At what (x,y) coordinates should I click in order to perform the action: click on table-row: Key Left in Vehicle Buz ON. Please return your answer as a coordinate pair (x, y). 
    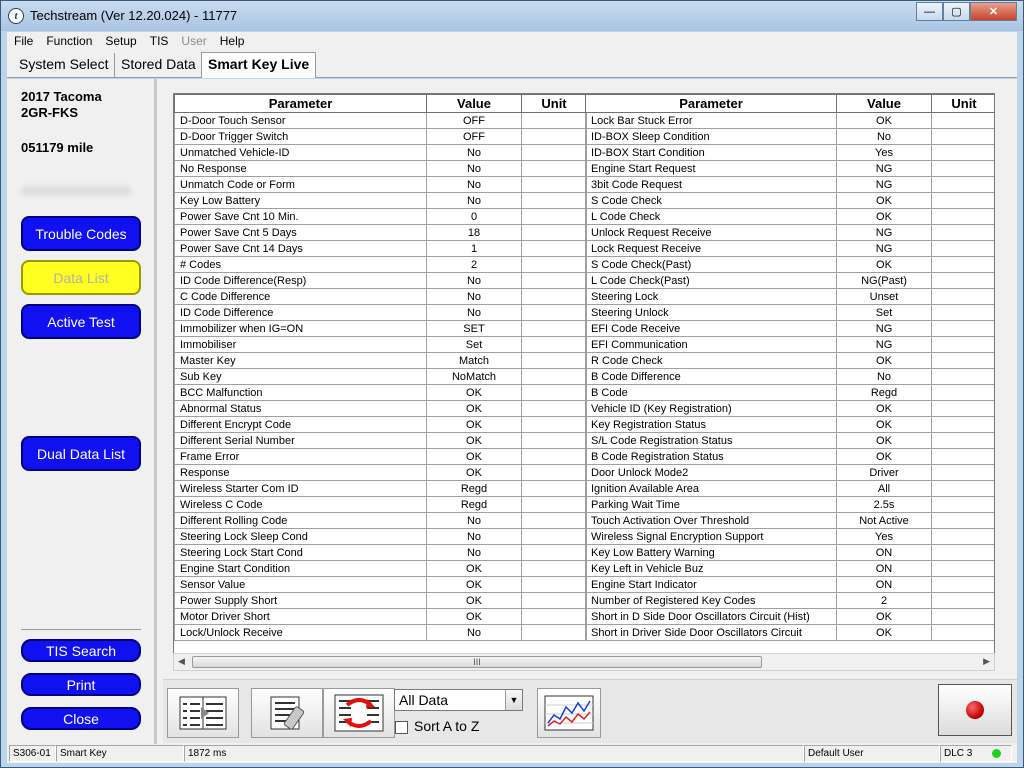
    Looking at the image, I should click on (789, 568).